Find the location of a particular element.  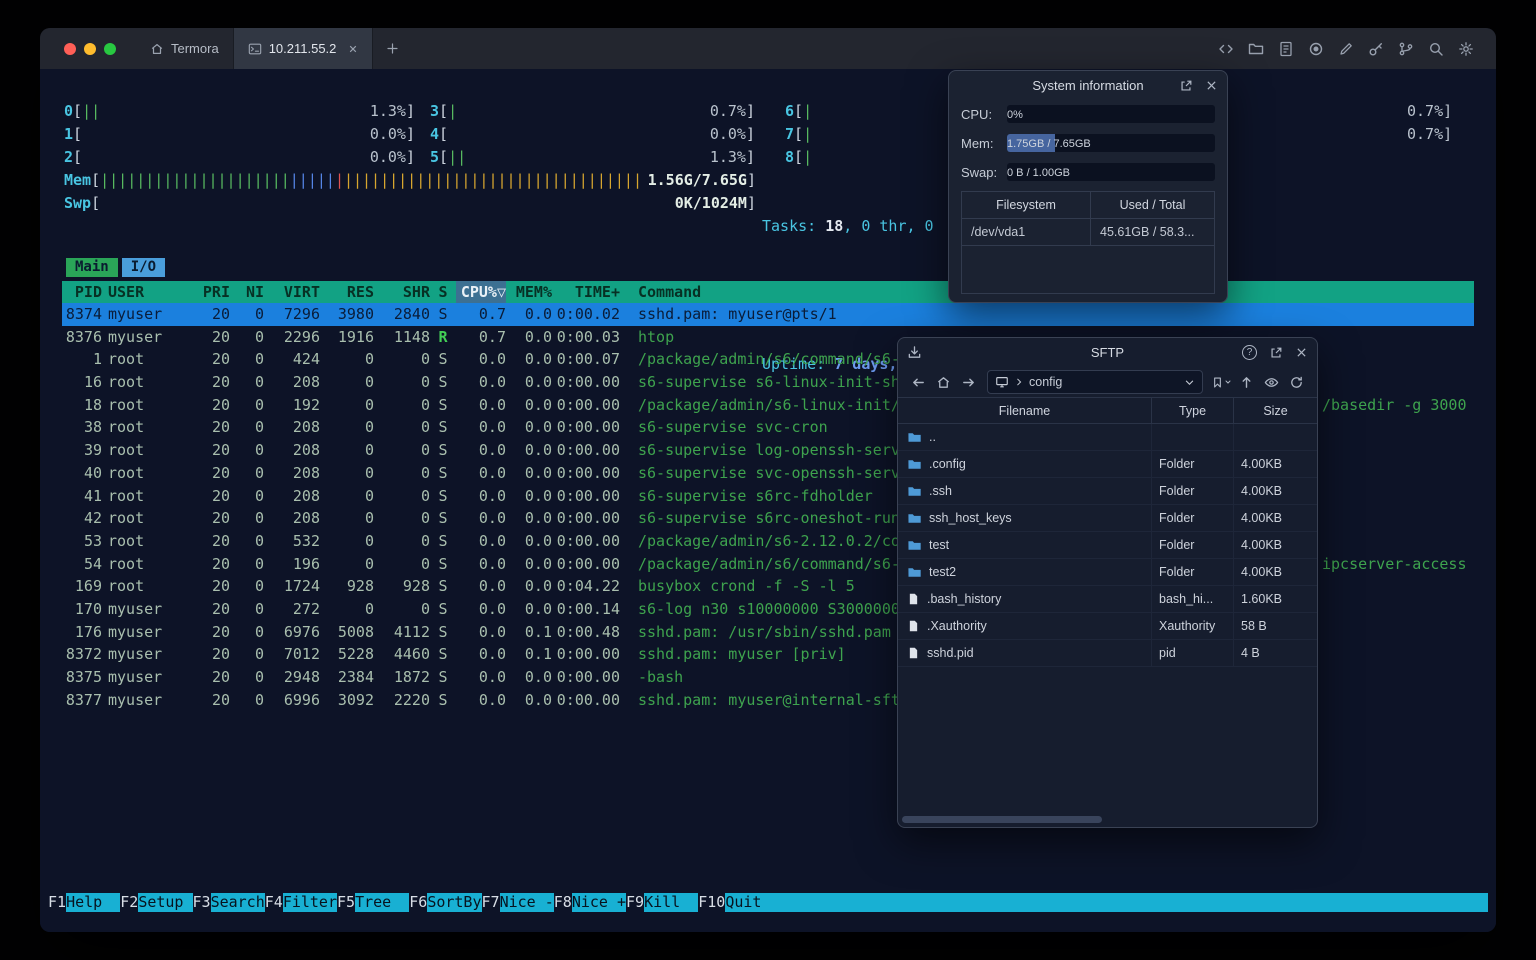

chevron-down-icon is located at coordinates (1189, 382).